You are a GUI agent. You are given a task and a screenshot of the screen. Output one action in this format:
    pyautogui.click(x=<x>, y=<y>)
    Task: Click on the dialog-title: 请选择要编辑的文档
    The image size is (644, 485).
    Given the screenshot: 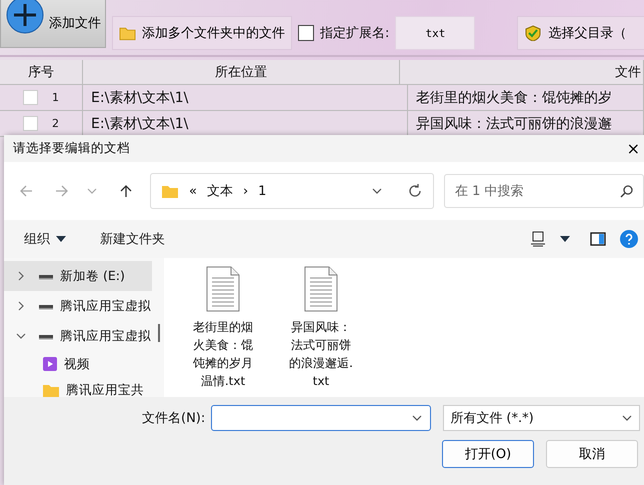 What is the action you would take?
    pyautogui.click(x=71, y=148)
    